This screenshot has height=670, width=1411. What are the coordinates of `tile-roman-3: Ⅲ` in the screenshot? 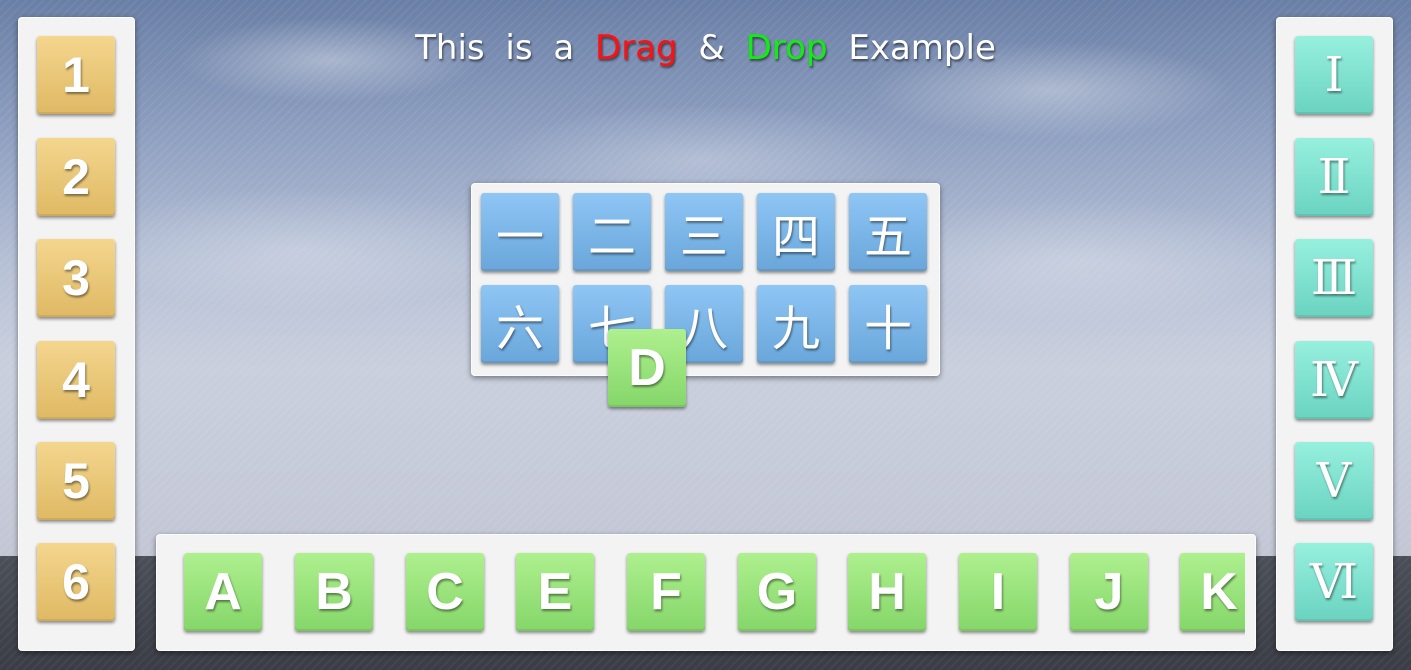 It's located at (1334, 278).